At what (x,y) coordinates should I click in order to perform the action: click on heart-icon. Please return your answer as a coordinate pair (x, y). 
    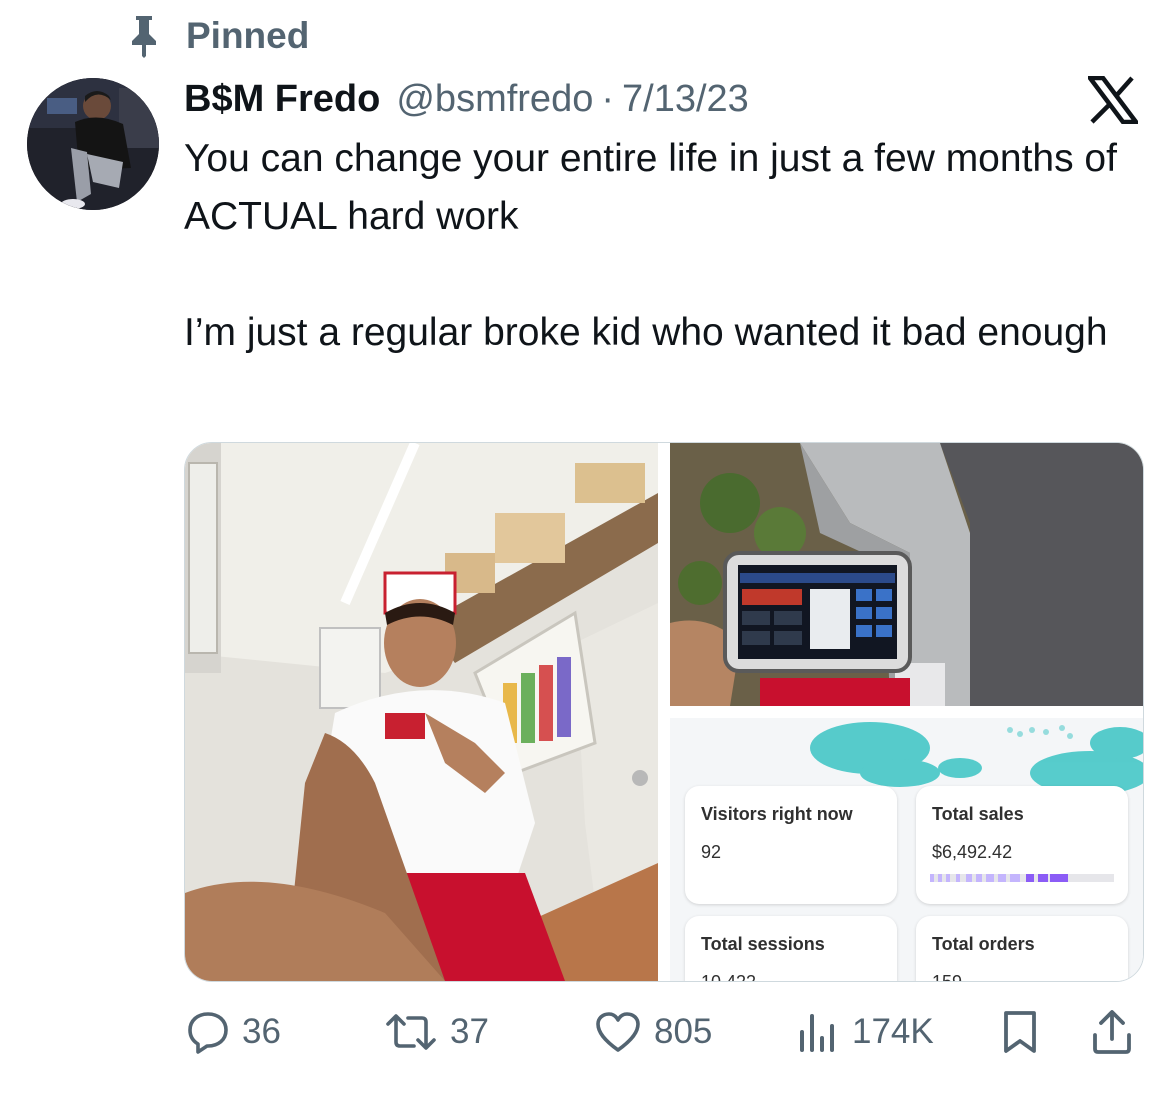
    Looking at the image, I should click on (618, 1032).